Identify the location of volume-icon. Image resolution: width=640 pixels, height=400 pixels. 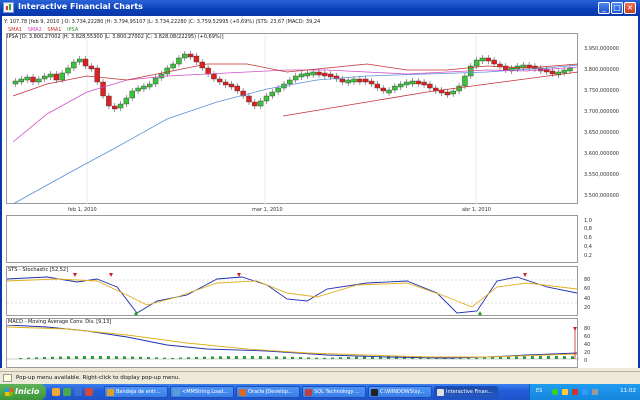
(595, 392).